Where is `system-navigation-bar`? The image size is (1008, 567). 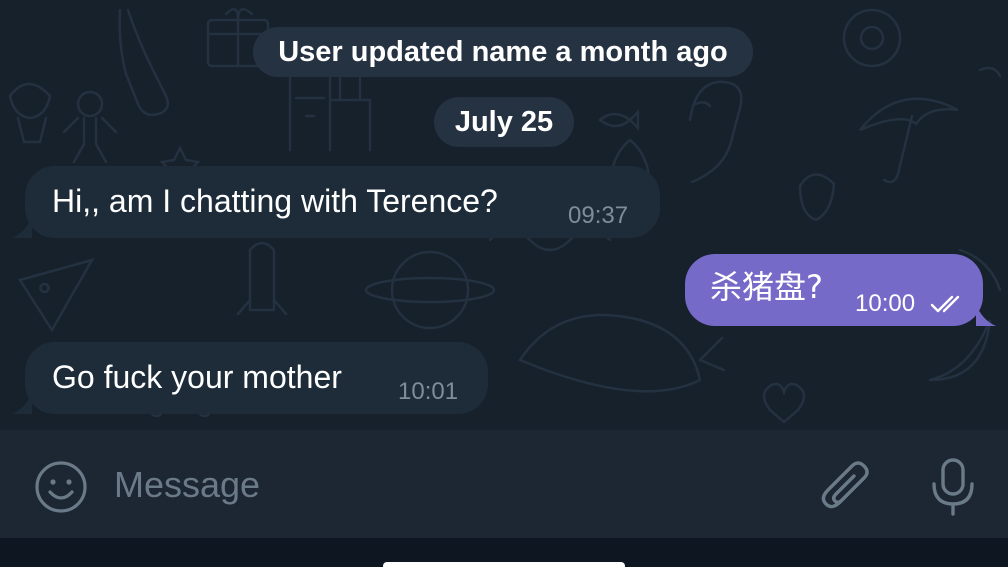
system-navigation-bar is located at coordinates (504, 552).